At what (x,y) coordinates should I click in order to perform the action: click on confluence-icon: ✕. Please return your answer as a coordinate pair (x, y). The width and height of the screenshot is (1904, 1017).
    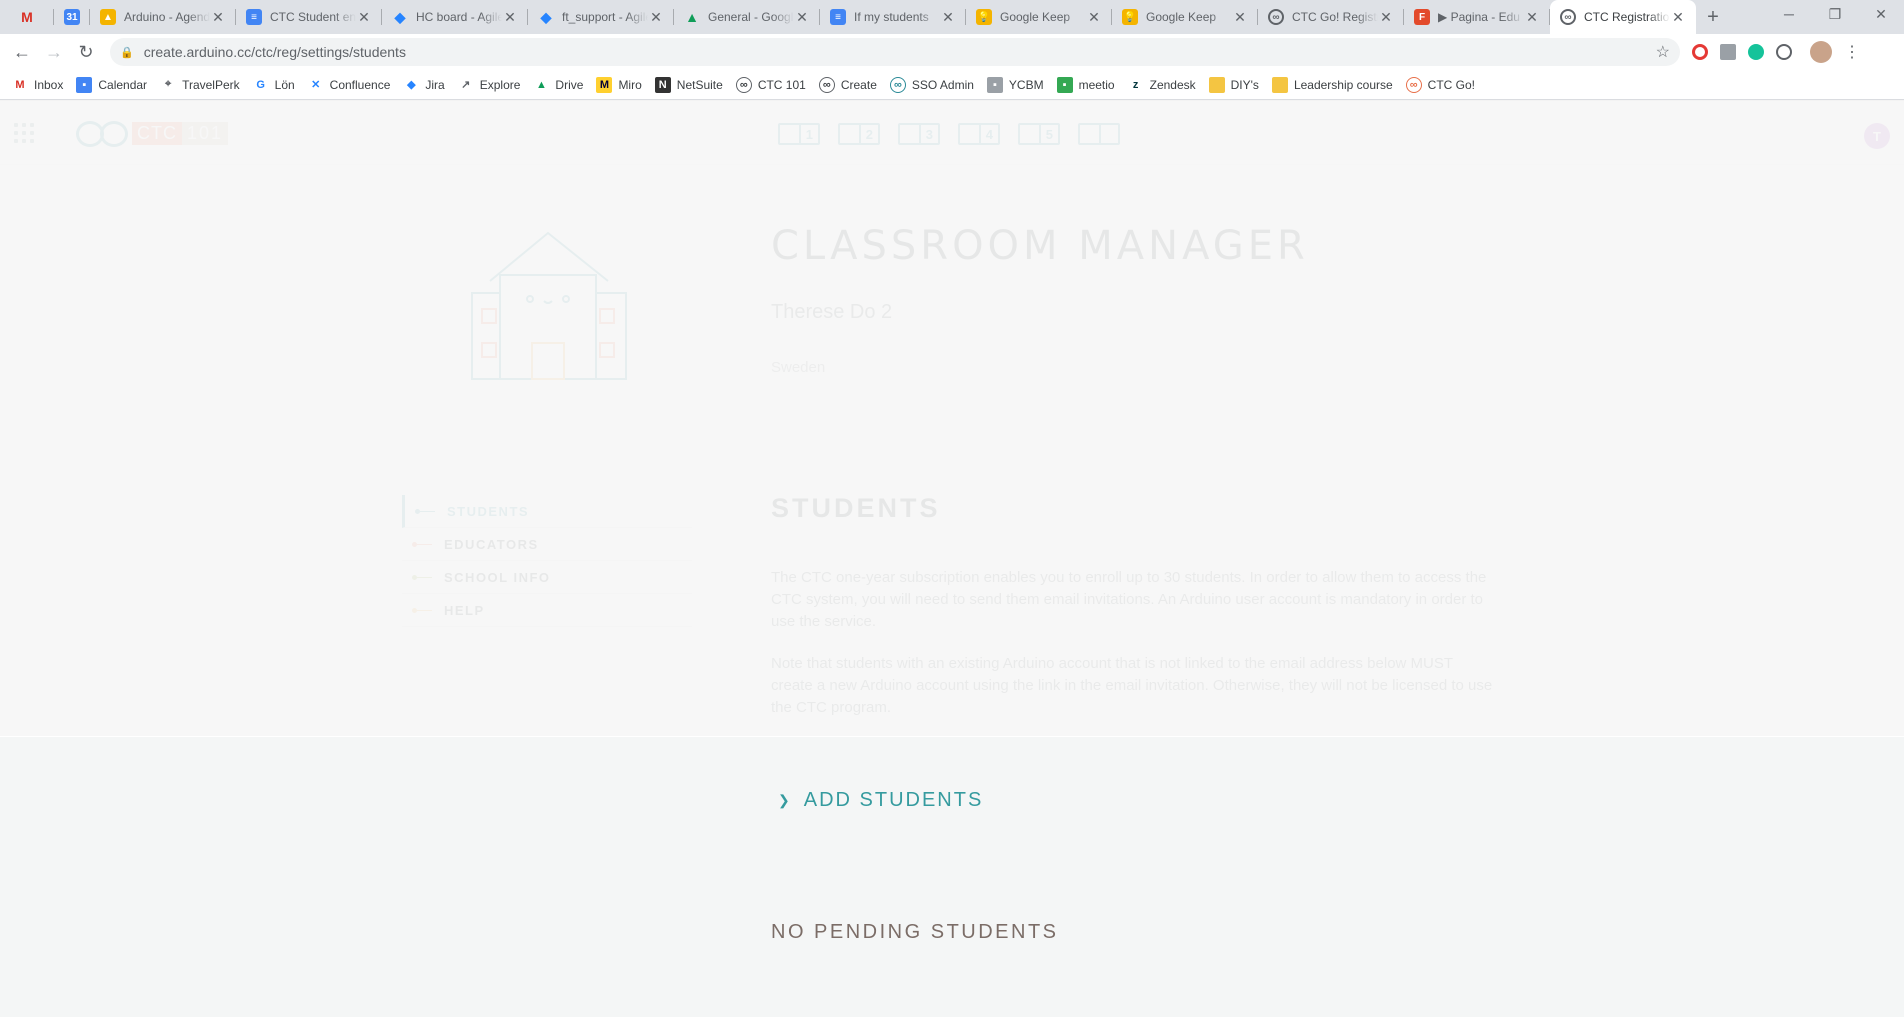
    Looking at the image, I should click on (316, 85).